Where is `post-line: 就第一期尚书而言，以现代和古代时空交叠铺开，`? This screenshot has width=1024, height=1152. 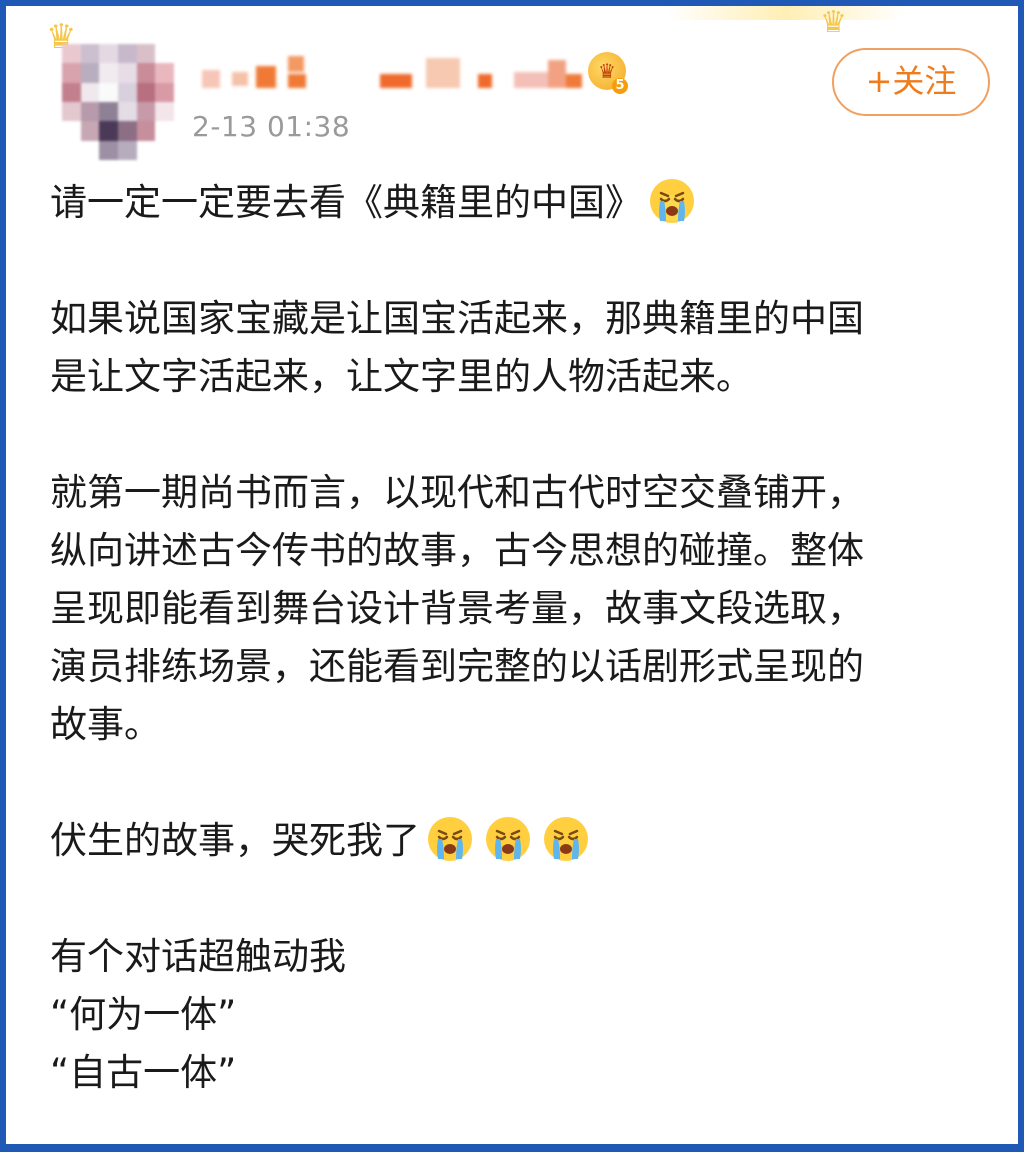
post-line: 就第一期尚书而言，以现代和古代时空交叠铺开， is located at coordinates (457, 492).